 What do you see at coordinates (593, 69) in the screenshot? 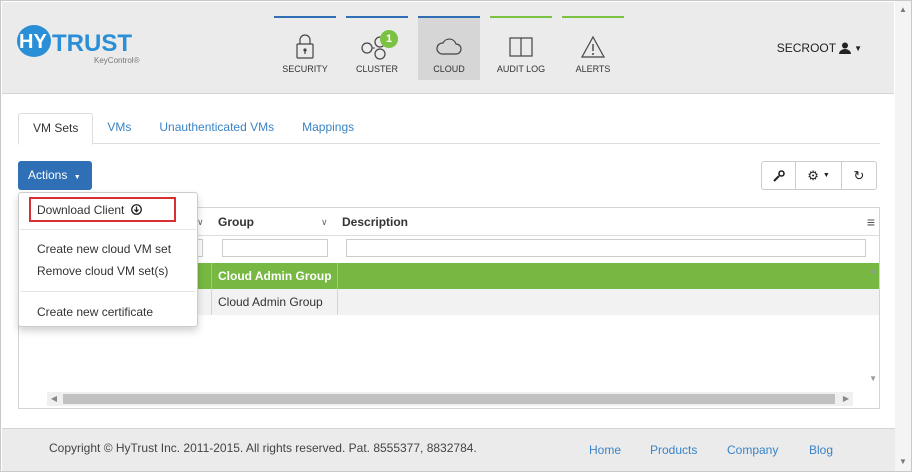
I see `nav-alerts-label: ALERTS` at bounding box center [593, 69].